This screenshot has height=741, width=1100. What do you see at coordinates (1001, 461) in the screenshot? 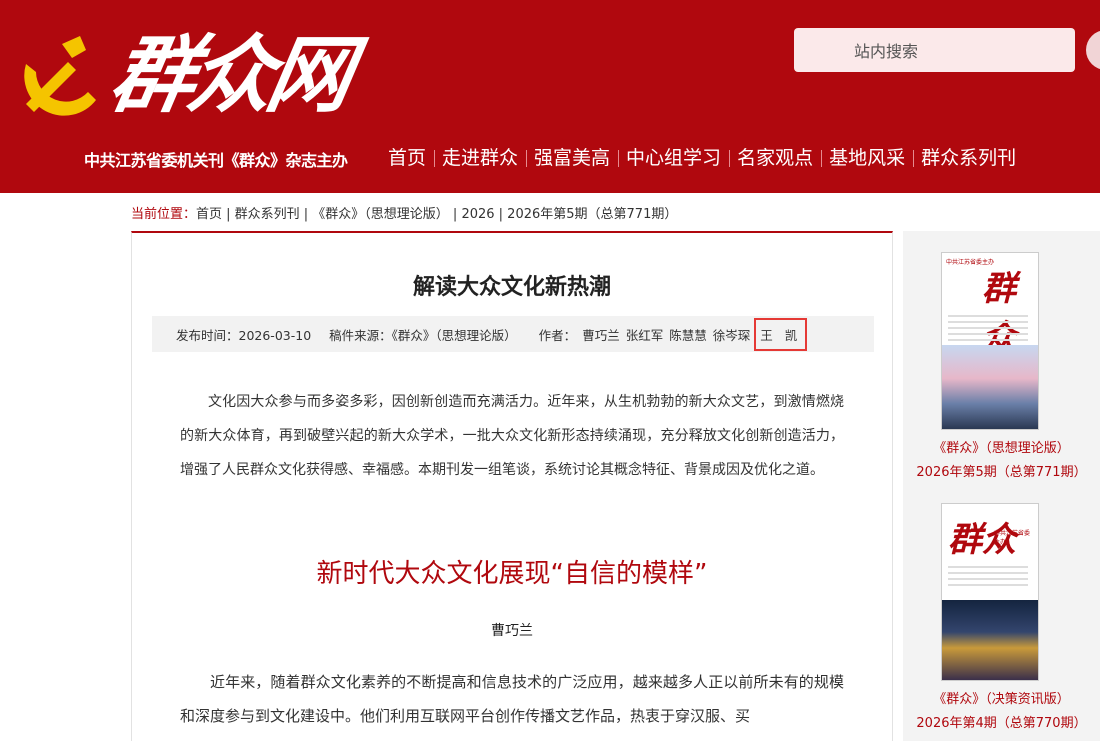
I see `cover-caption-1: 《群众》（思想理论版） 2026年第5期（总第771期）` at bounding box center [1001, 461].